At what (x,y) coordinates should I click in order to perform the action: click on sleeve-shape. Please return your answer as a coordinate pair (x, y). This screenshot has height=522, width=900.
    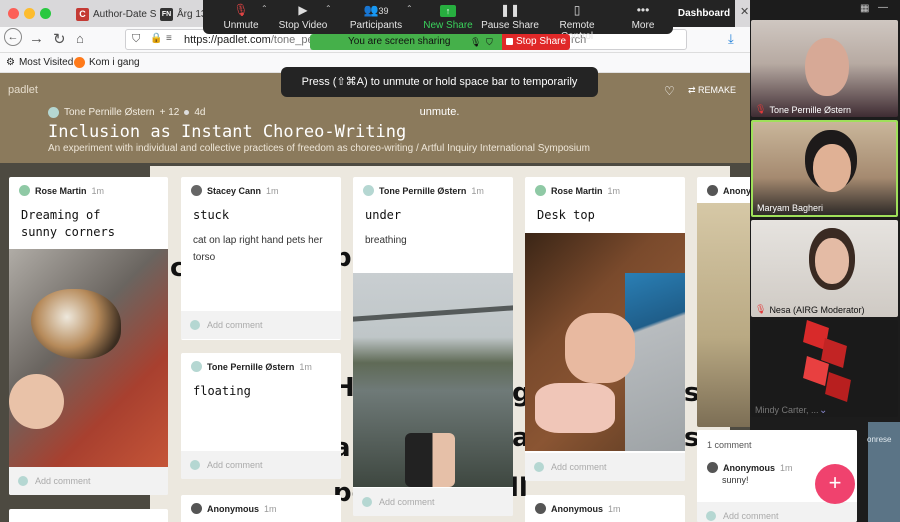
    Looking at the image, I should click on (575, 408).